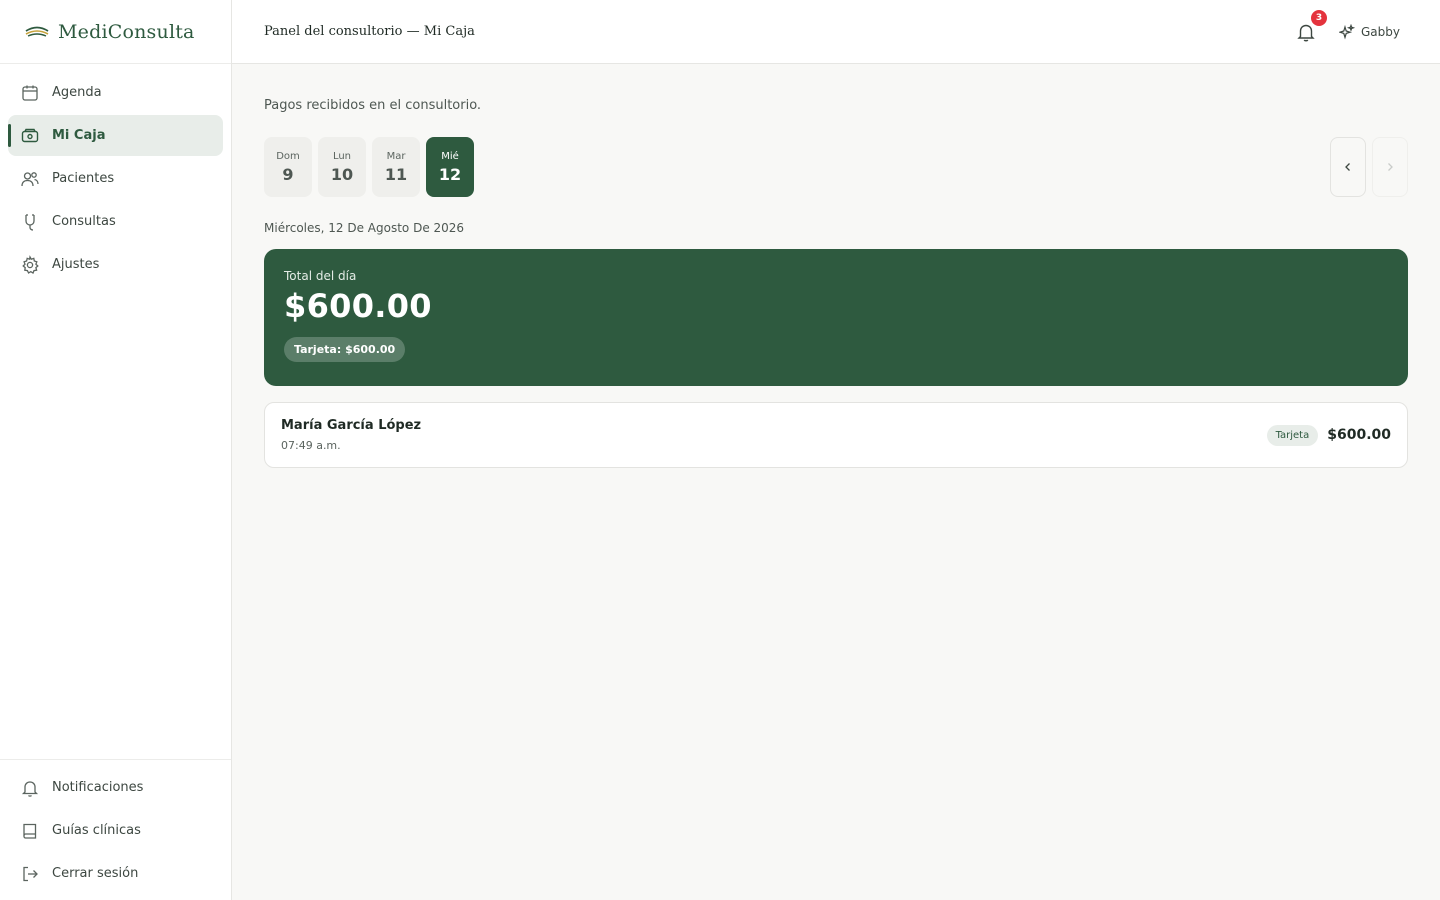 Image resolution: width=1440 pixels, height=900 pixels. I want to click on sidebar-item-label: Guías clínicas, so click(96, 830).